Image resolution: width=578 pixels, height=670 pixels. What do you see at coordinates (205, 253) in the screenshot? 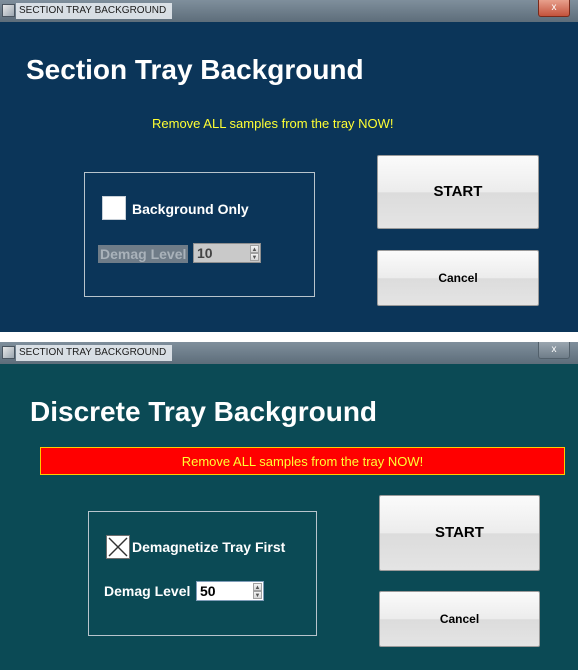
I see `demag-level-value: 10` at bounding box center [205, 253].